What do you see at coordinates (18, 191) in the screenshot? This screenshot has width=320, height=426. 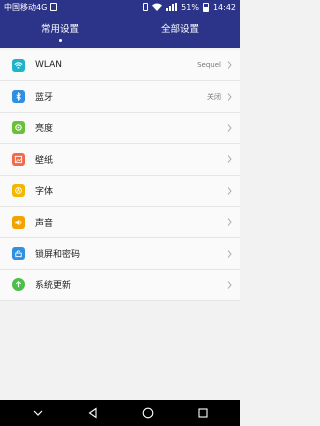 I see `font-icon` at bounding box center [18, 191].